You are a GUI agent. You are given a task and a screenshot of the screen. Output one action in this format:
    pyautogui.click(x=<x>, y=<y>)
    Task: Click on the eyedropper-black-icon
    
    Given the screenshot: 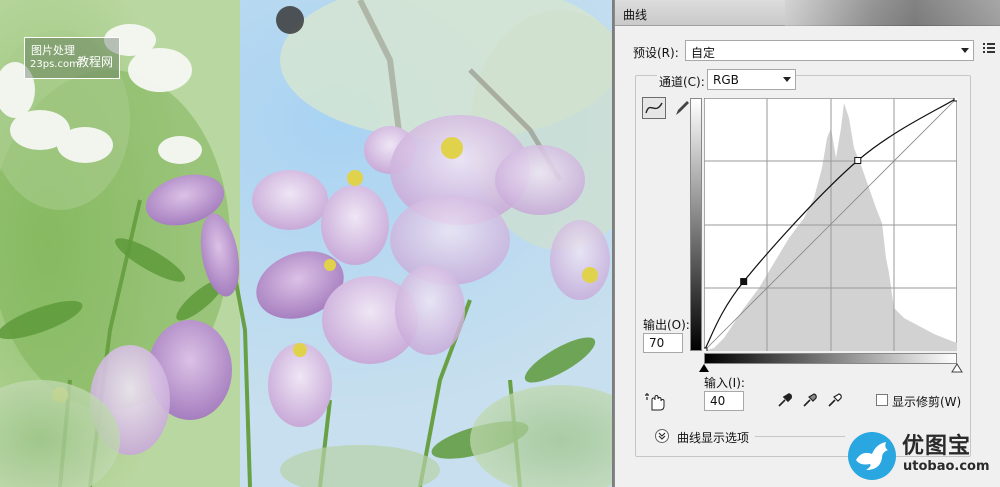 What is the action you would take?
    pyautogui.click(x=785, y=400)
    